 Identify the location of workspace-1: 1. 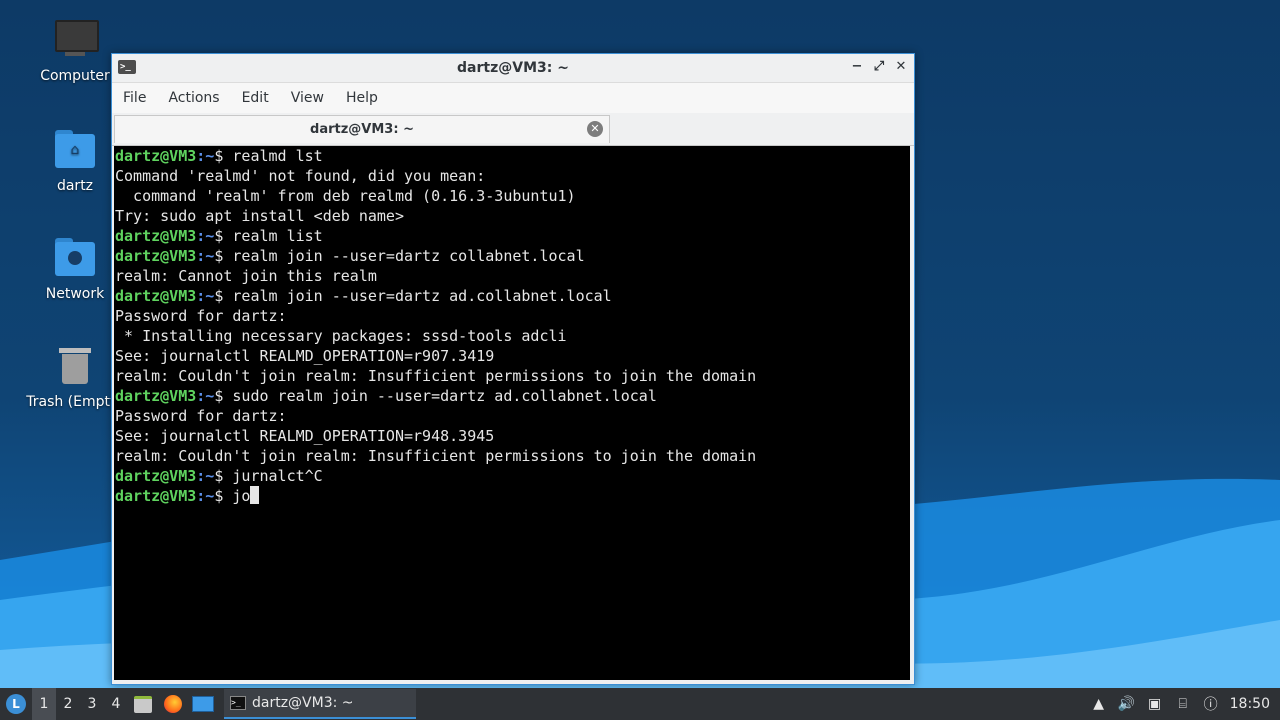
(44, 704).